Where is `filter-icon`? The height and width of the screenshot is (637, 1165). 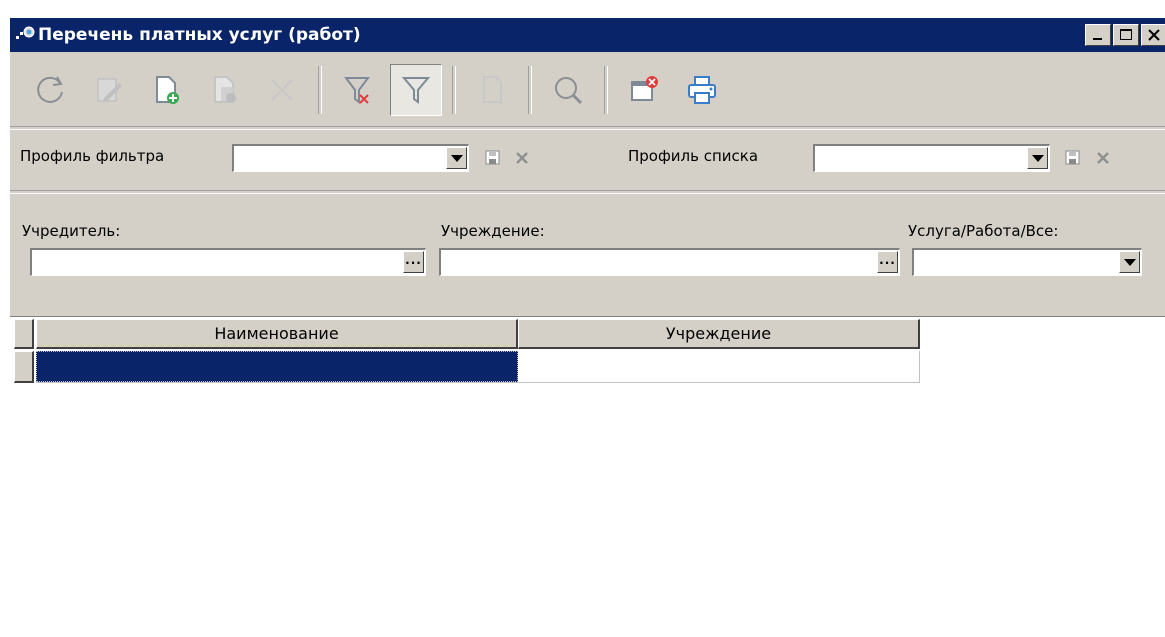 filter-icon is located at coordinates (416, 90).